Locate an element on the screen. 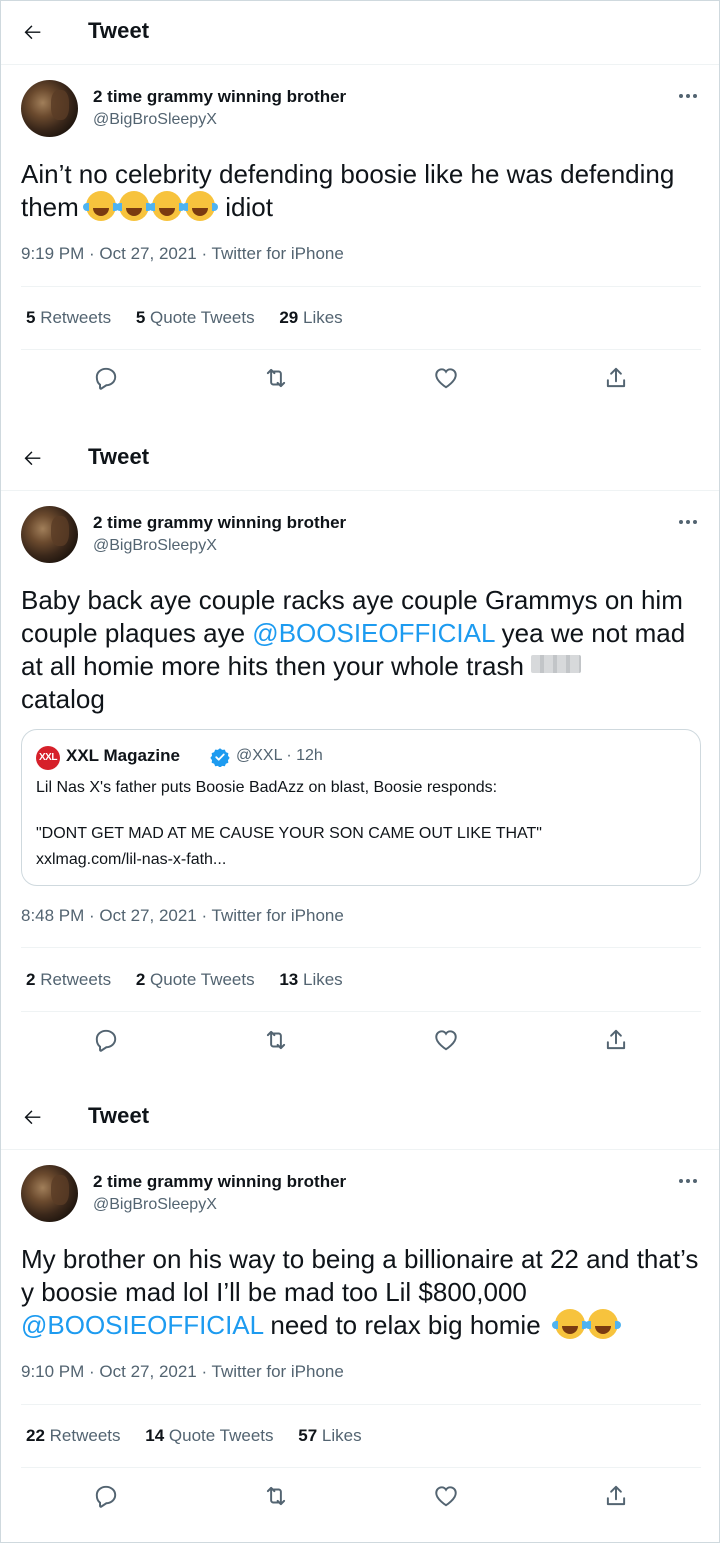 The height and width of the screenshot is (1543, 720). quoted-user-name: XXL Magazine is located at coordinates (123, 755).